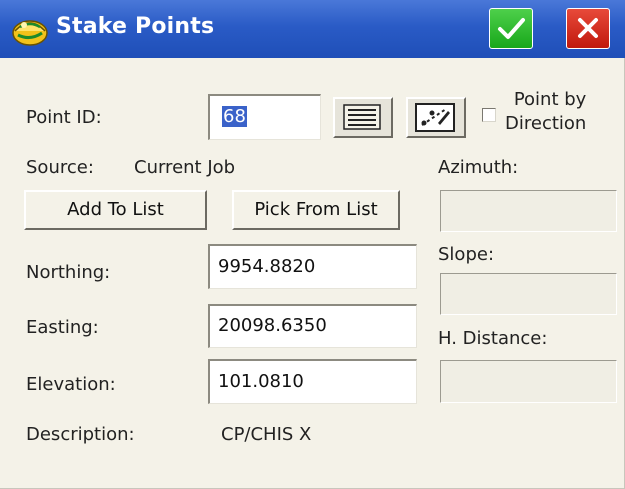 The width and height of the screenshot is (625, 489). I want to click on slope-input, so click(528, 294).